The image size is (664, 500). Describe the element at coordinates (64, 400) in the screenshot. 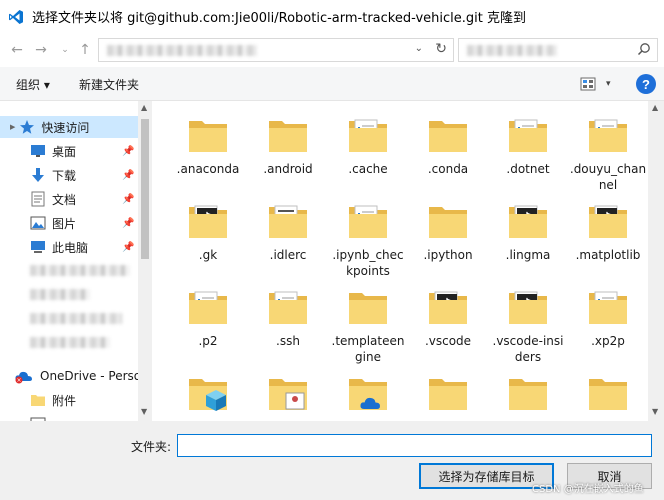

I see `sidebar-item-label: 附件` at that location.